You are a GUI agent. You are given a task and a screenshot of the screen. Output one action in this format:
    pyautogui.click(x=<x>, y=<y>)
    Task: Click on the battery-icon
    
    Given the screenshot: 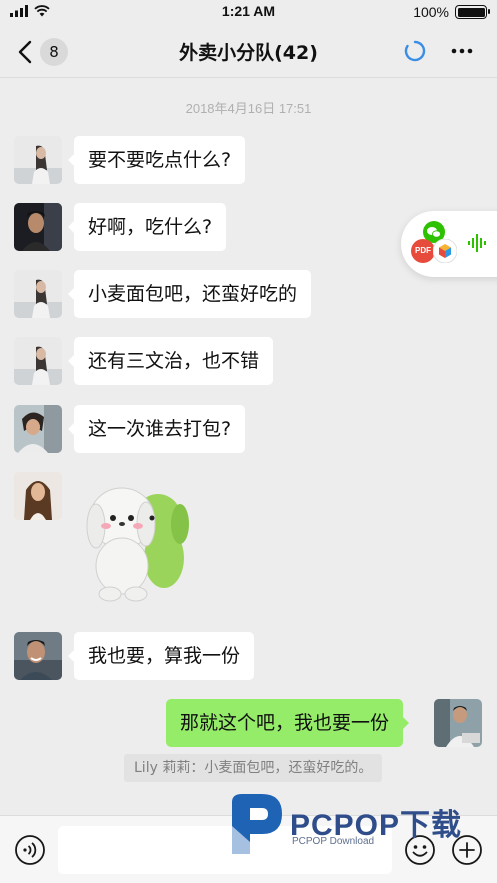 What is the action you would take?
    pyautogui.click(x=472, y=12)
    